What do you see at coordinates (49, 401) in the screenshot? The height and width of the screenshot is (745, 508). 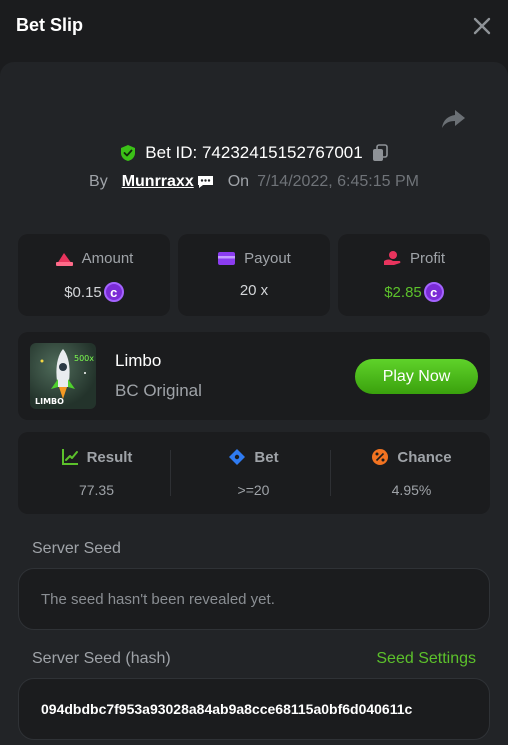 I see `thumb-label: LIMBO` at bounding box center [49, 401].